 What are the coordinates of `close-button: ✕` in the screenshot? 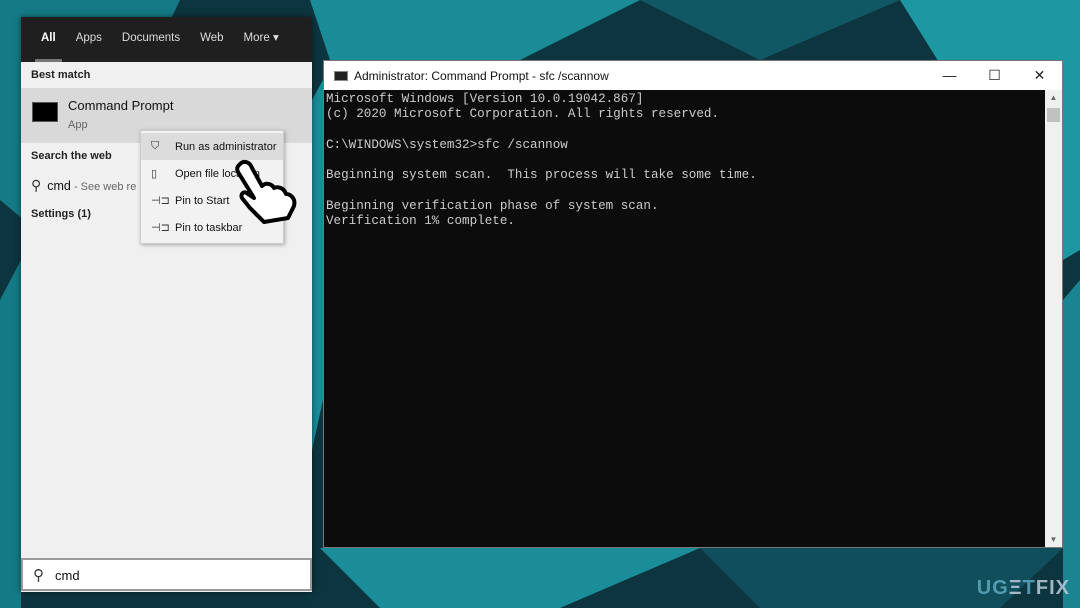 It's located at (1039, 75).